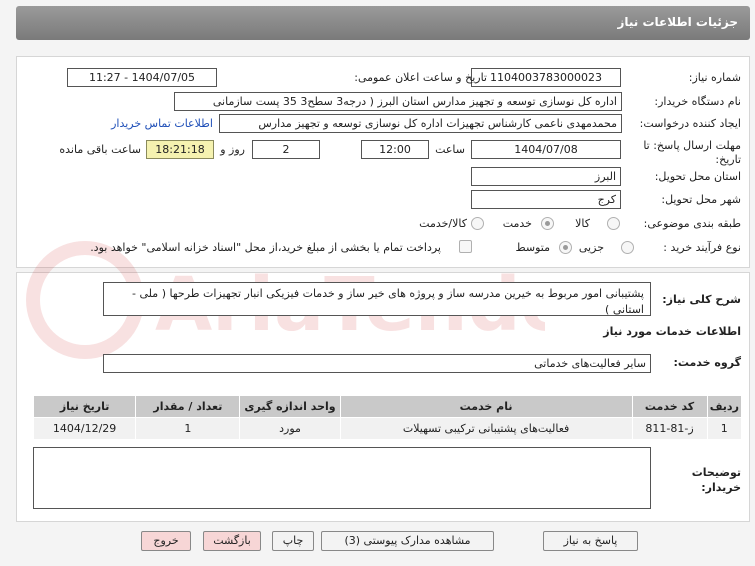 Image resolution: width=755 pixels, height=566 pixels. What do you see at coordinates (486, 406) in the screenshot?
I see `col-service-name: نام خدمت` at bounding box center [486, 406].